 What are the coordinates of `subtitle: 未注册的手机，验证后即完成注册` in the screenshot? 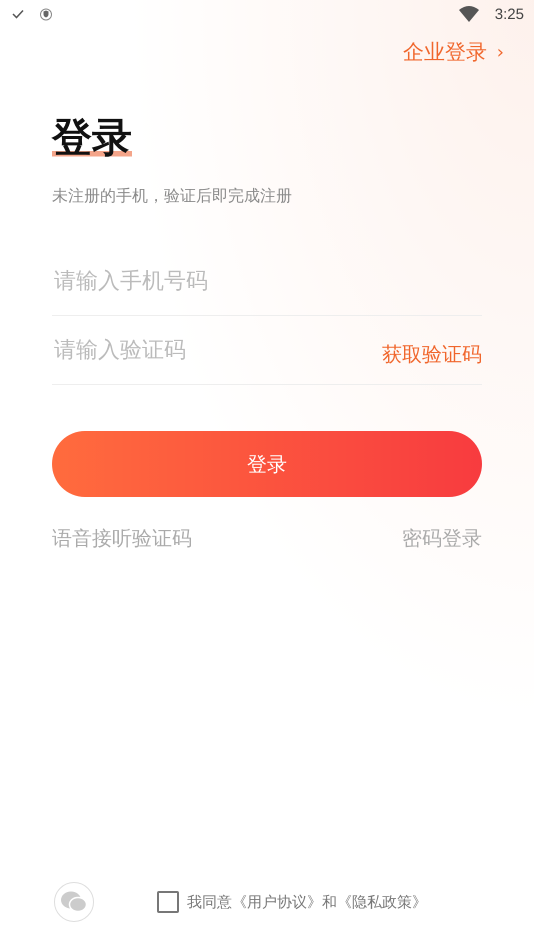 It's located at (172, 196).